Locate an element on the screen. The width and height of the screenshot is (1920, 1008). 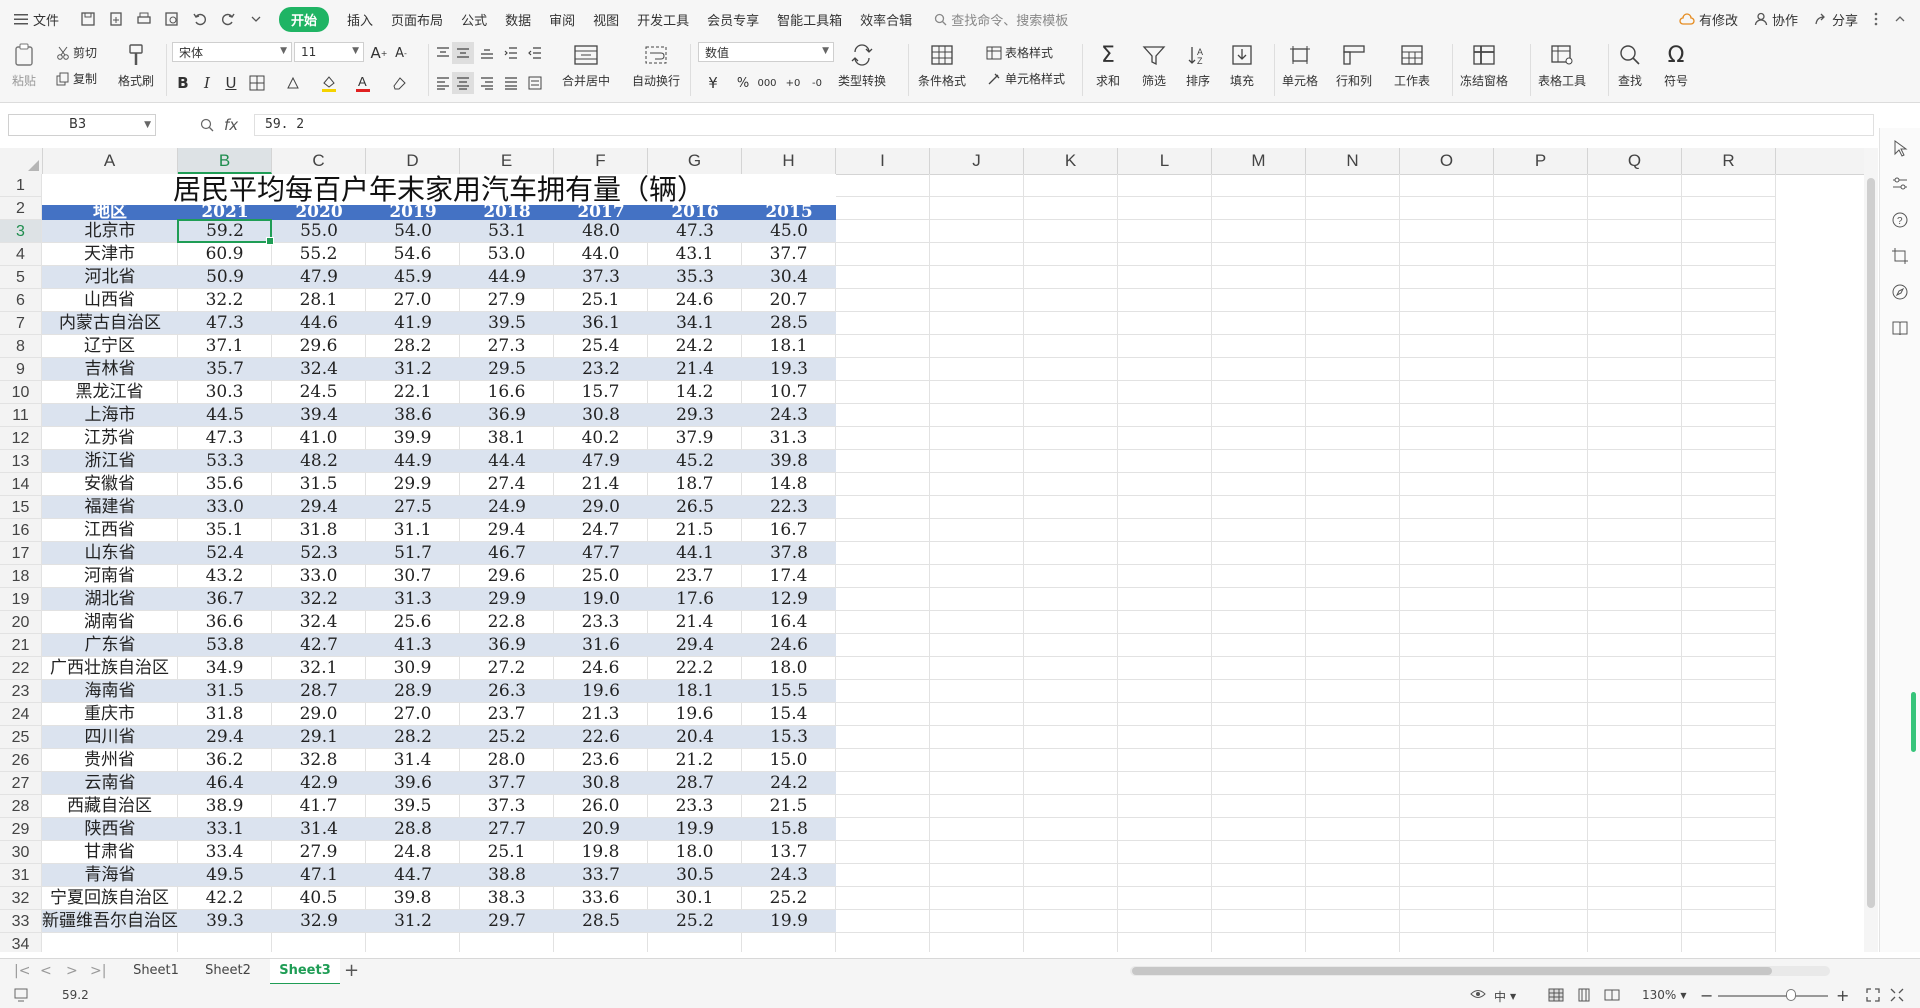
row-header-9: 9 is located at coordinates (21, 369).